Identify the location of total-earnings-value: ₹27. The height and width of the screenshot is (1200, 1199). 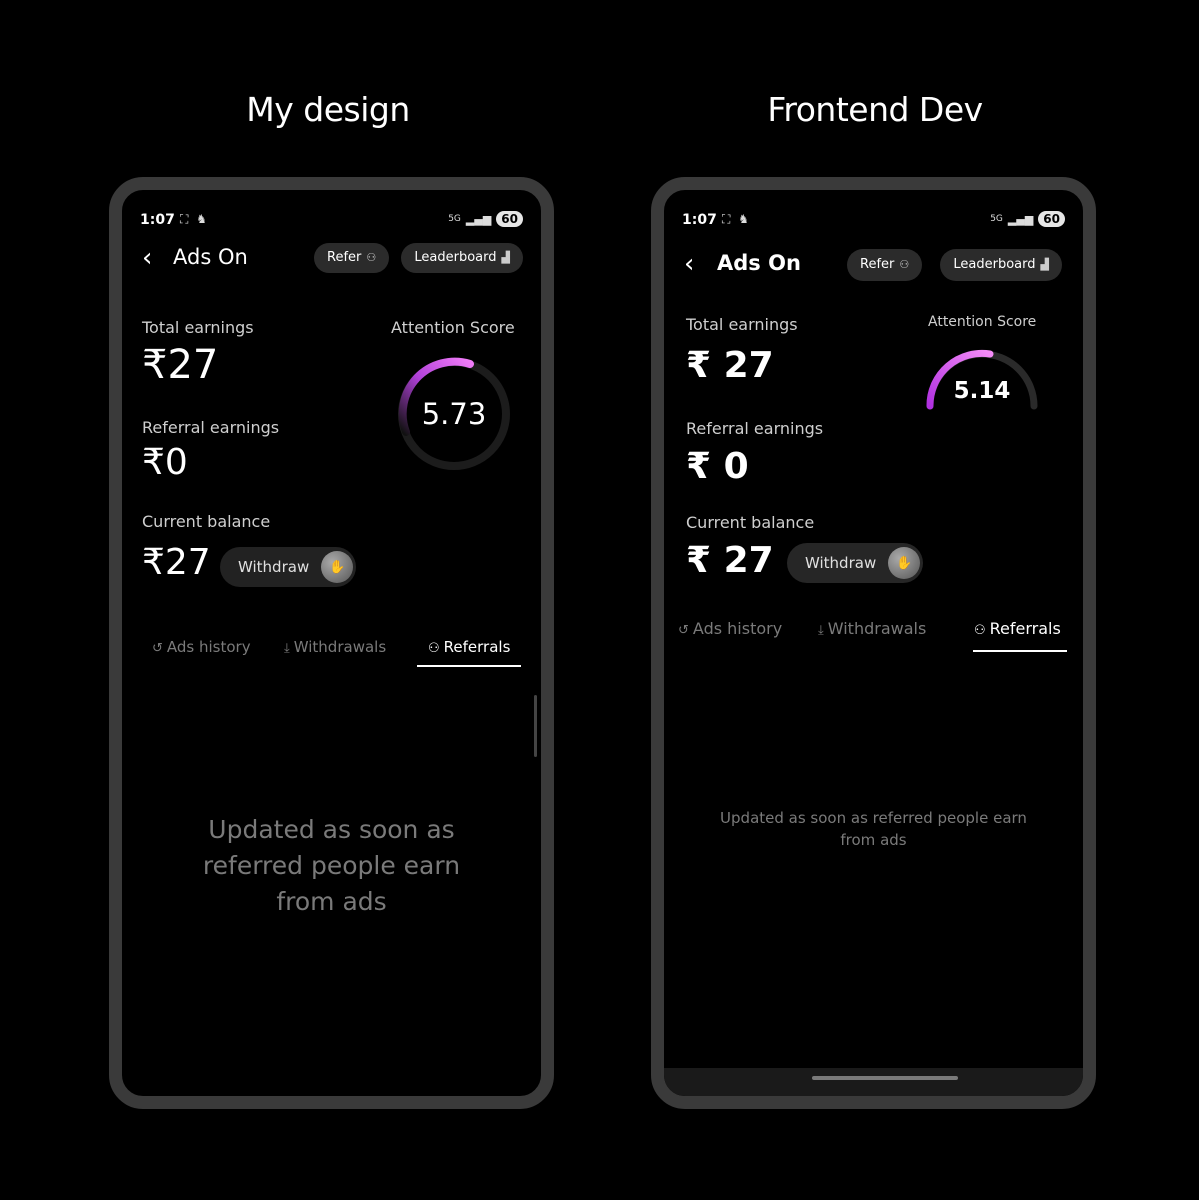
(180, 365).